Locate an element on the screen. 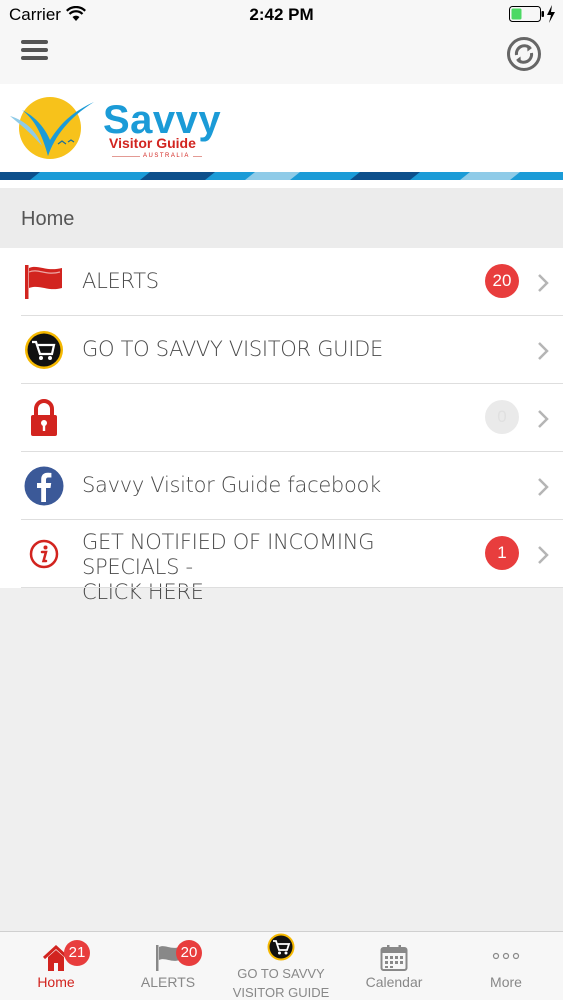 This screenshot has width=563, height=1000. hamburger-icon is located at coordinates (35, 53).